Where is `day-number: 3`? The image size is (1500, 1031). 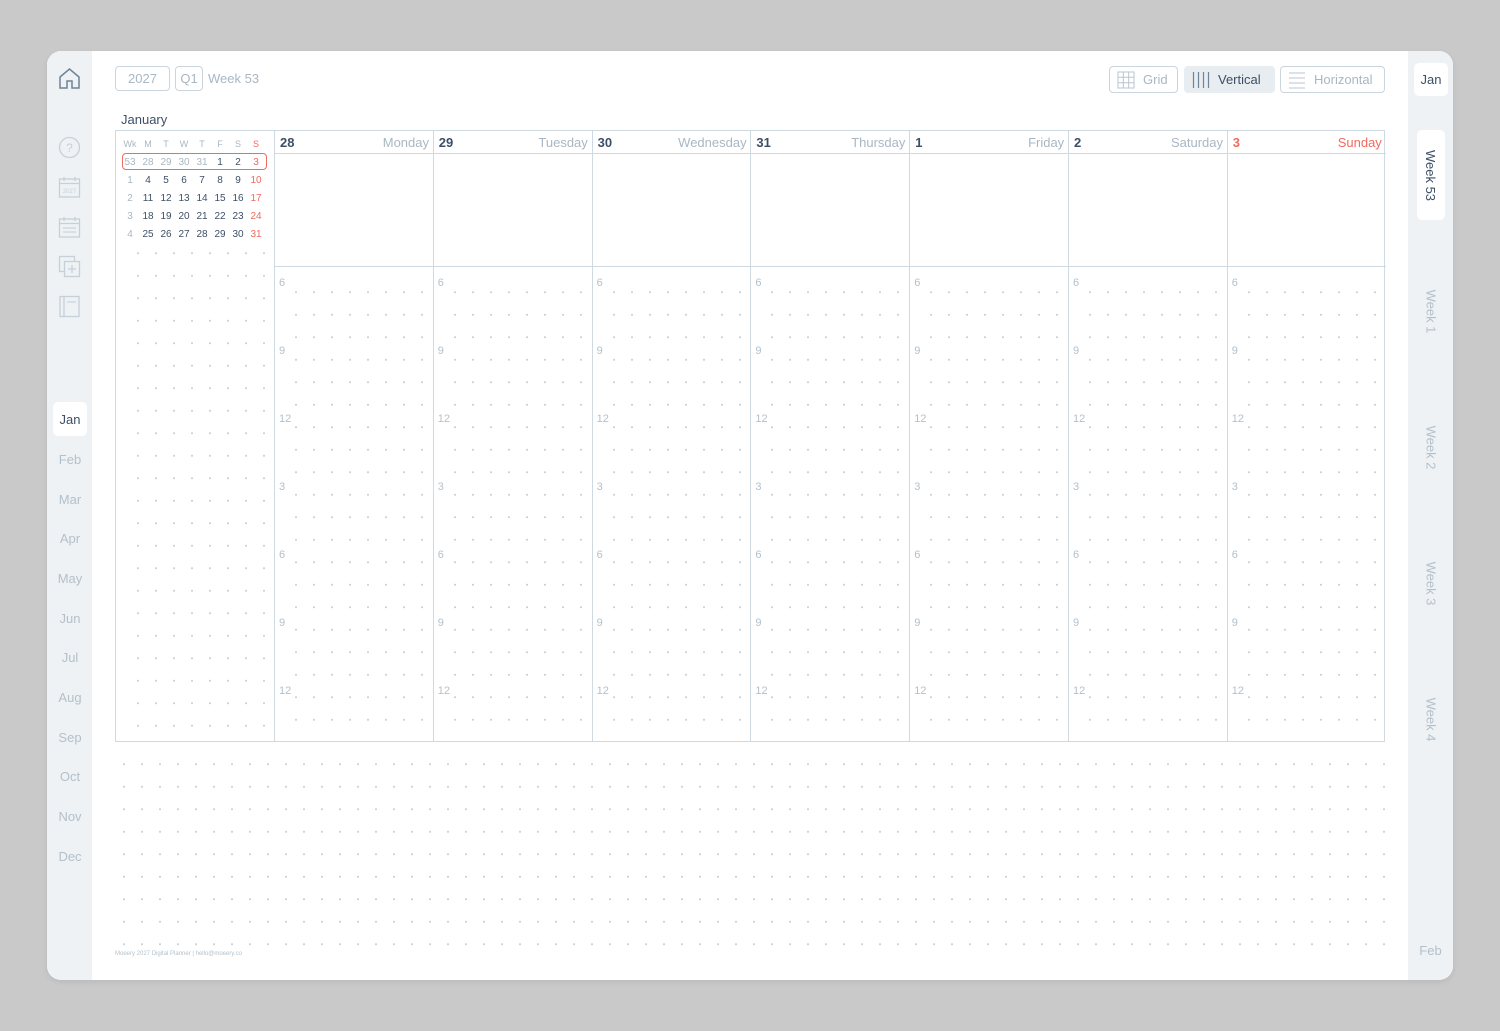
day-number: 3 is located at coordinates (1236, 142).